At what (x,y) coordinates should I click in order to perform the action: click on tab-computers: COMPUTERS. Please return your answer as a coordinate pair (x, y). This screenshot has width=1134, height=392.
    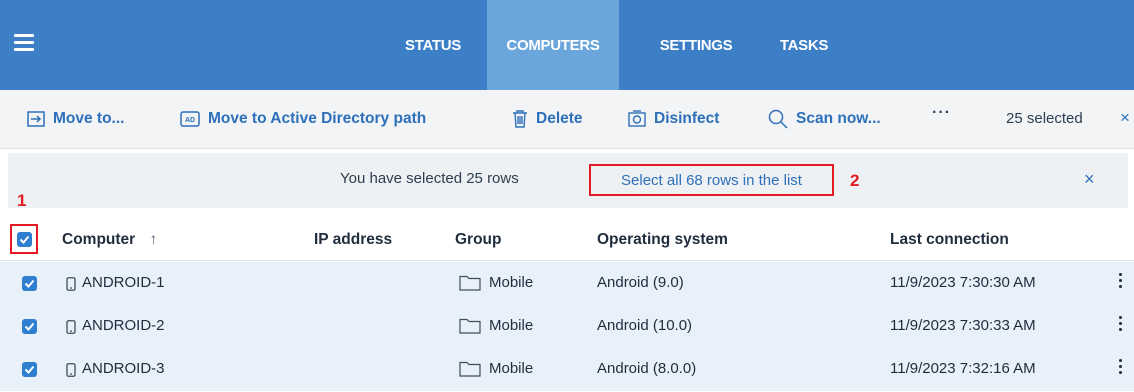
    Looking at the image, I should click on (553, 45).